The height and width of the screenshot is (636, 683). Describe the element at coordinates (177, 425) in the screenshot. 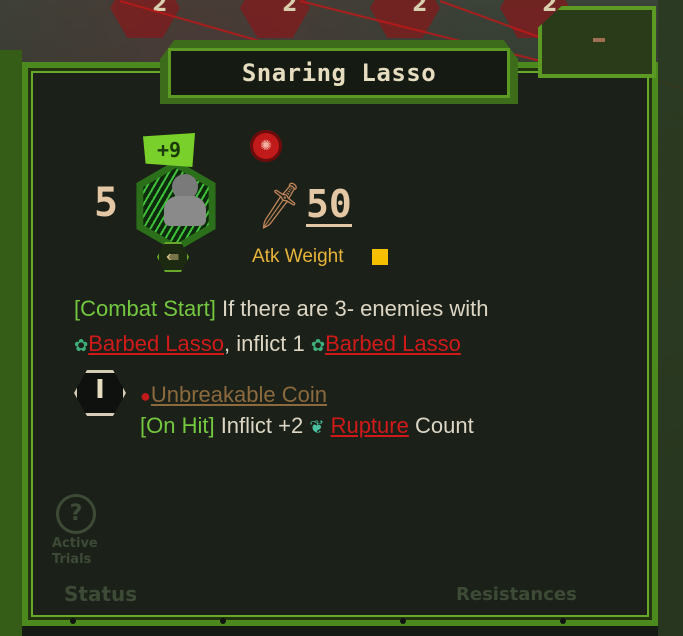

I see `on-hit-tag: [On Hit]` at that location.